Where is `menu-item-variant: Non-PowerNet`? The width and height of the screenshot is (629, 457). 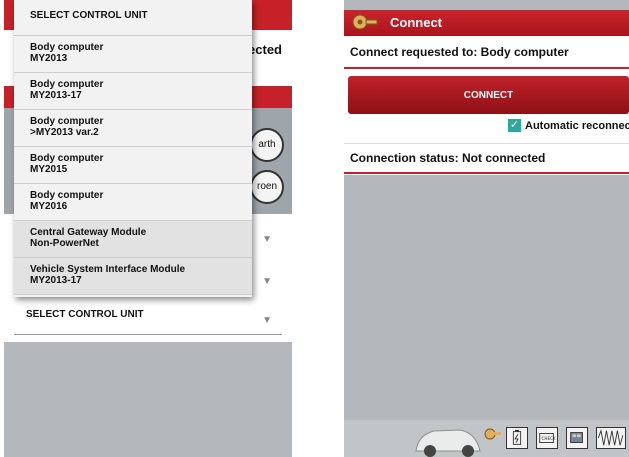
menu-item-variant: Non-PowerNet is located at coordinates (64, 243).